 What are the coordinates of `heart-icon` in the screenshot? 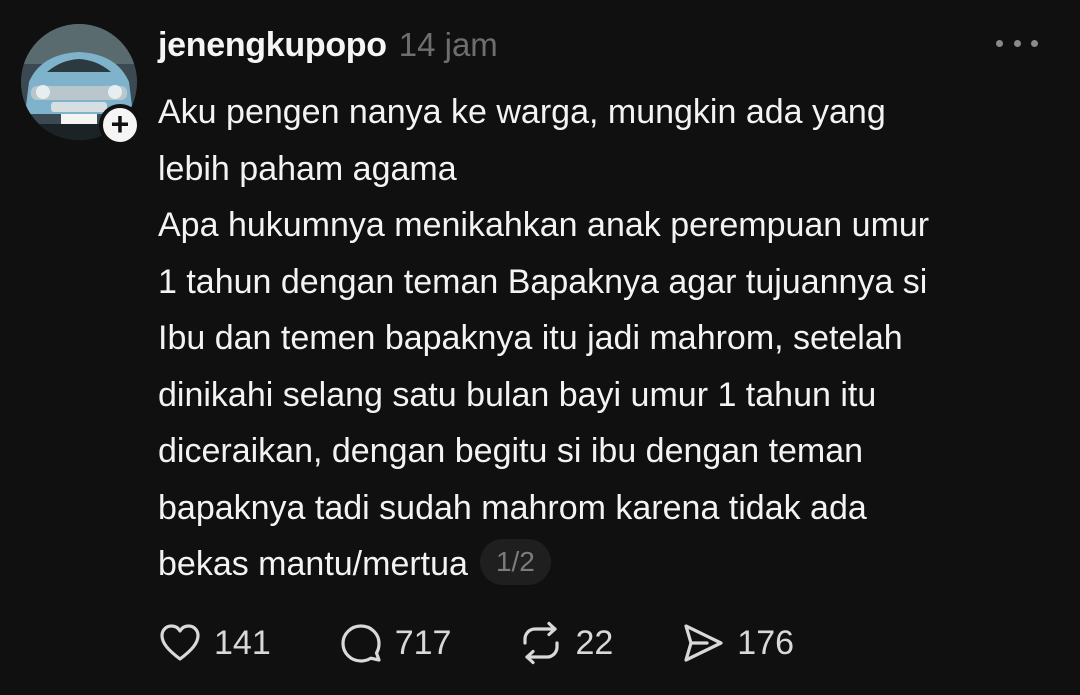 It's located at (180, 642).